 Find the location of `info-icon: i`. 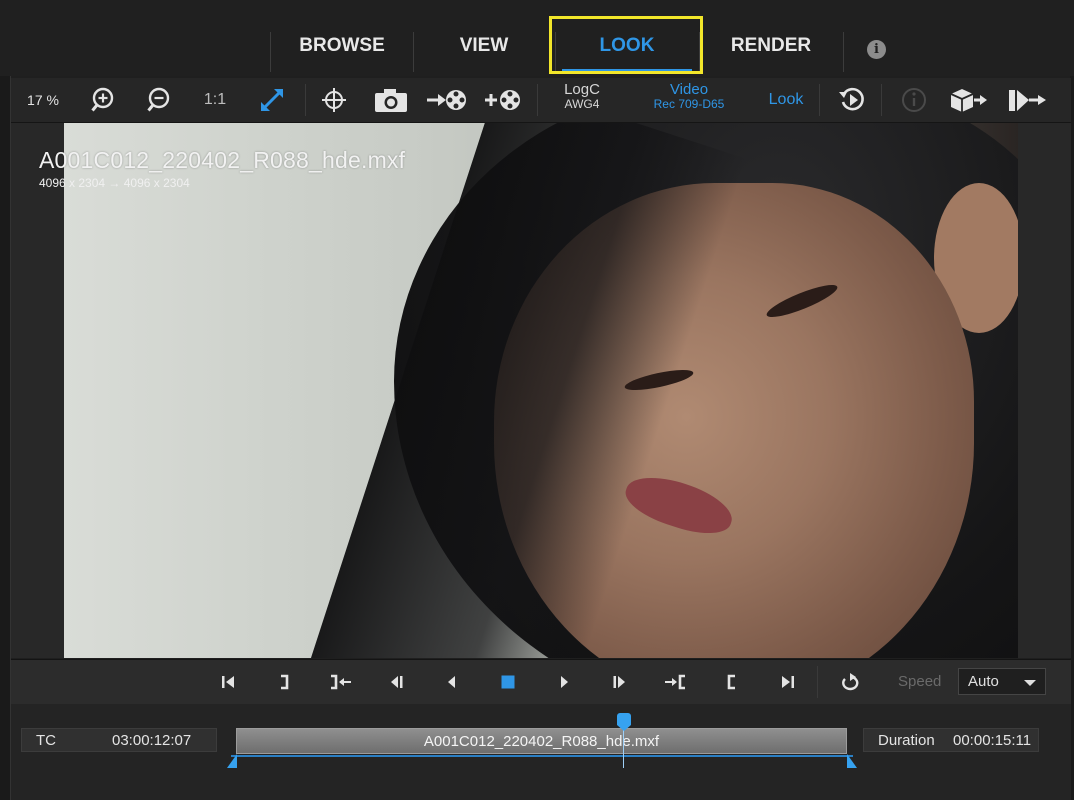

info-icon: i is located at coordinates (876, 49).